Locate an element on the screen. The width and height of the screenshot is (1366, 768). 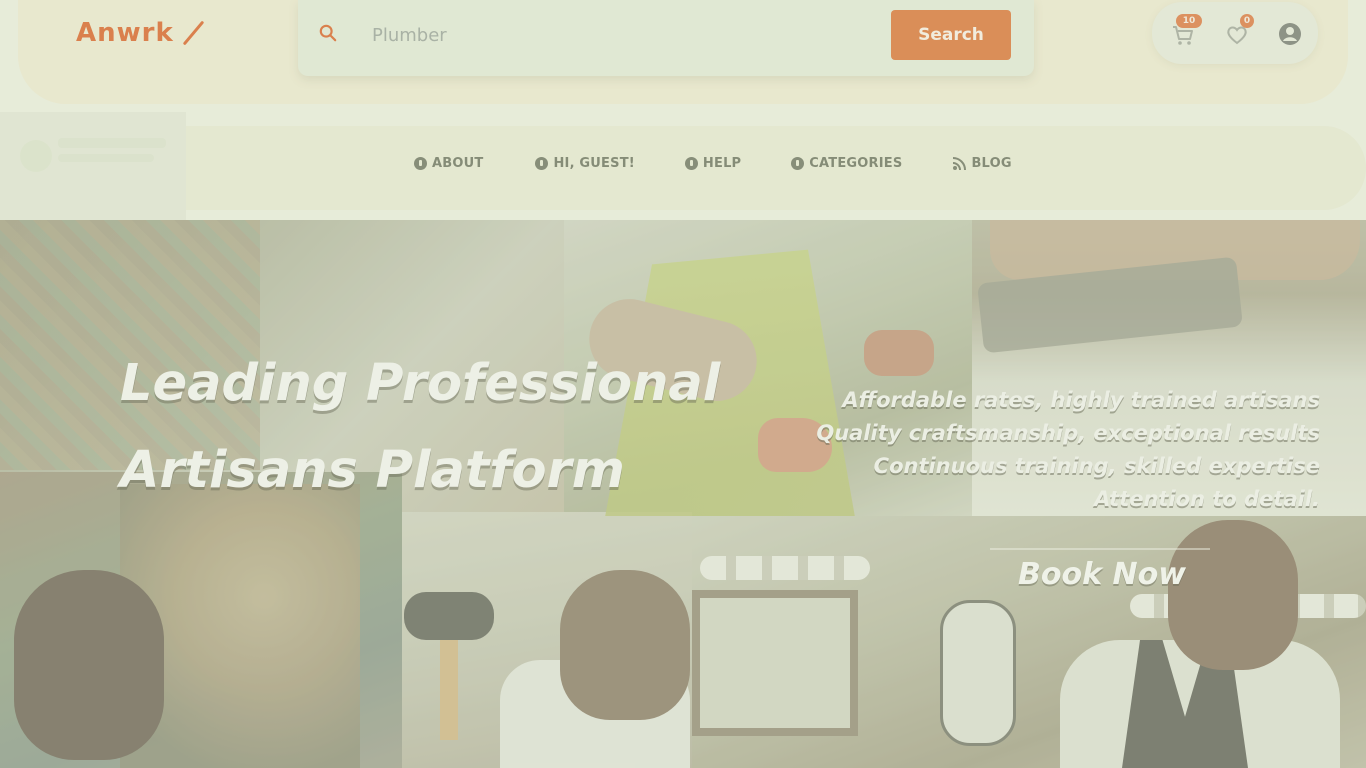
nav-item-account: HI, GUEST! is located at coordinates (585, 163).